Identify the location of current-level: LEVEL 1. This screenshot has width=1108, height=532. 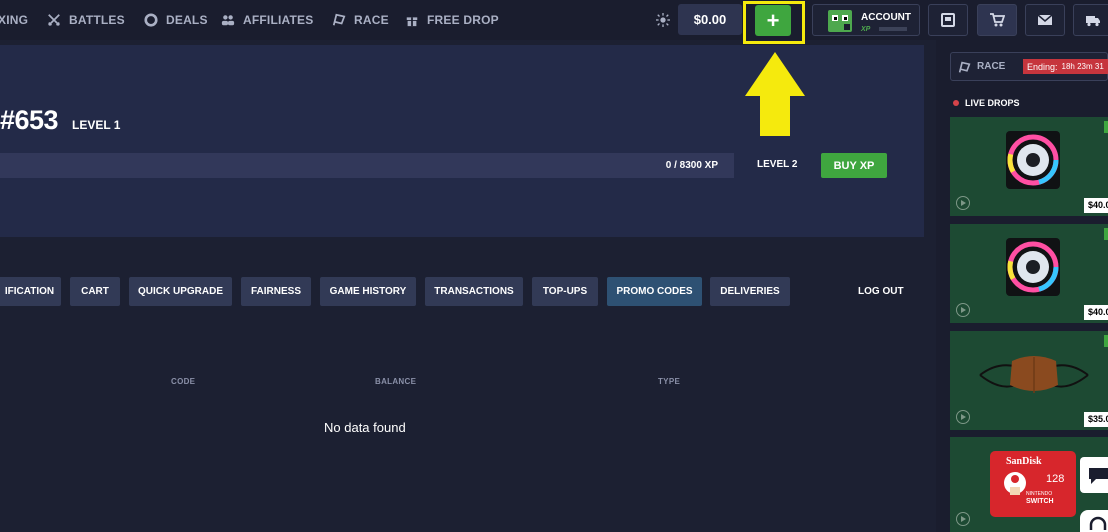
(96, 125).